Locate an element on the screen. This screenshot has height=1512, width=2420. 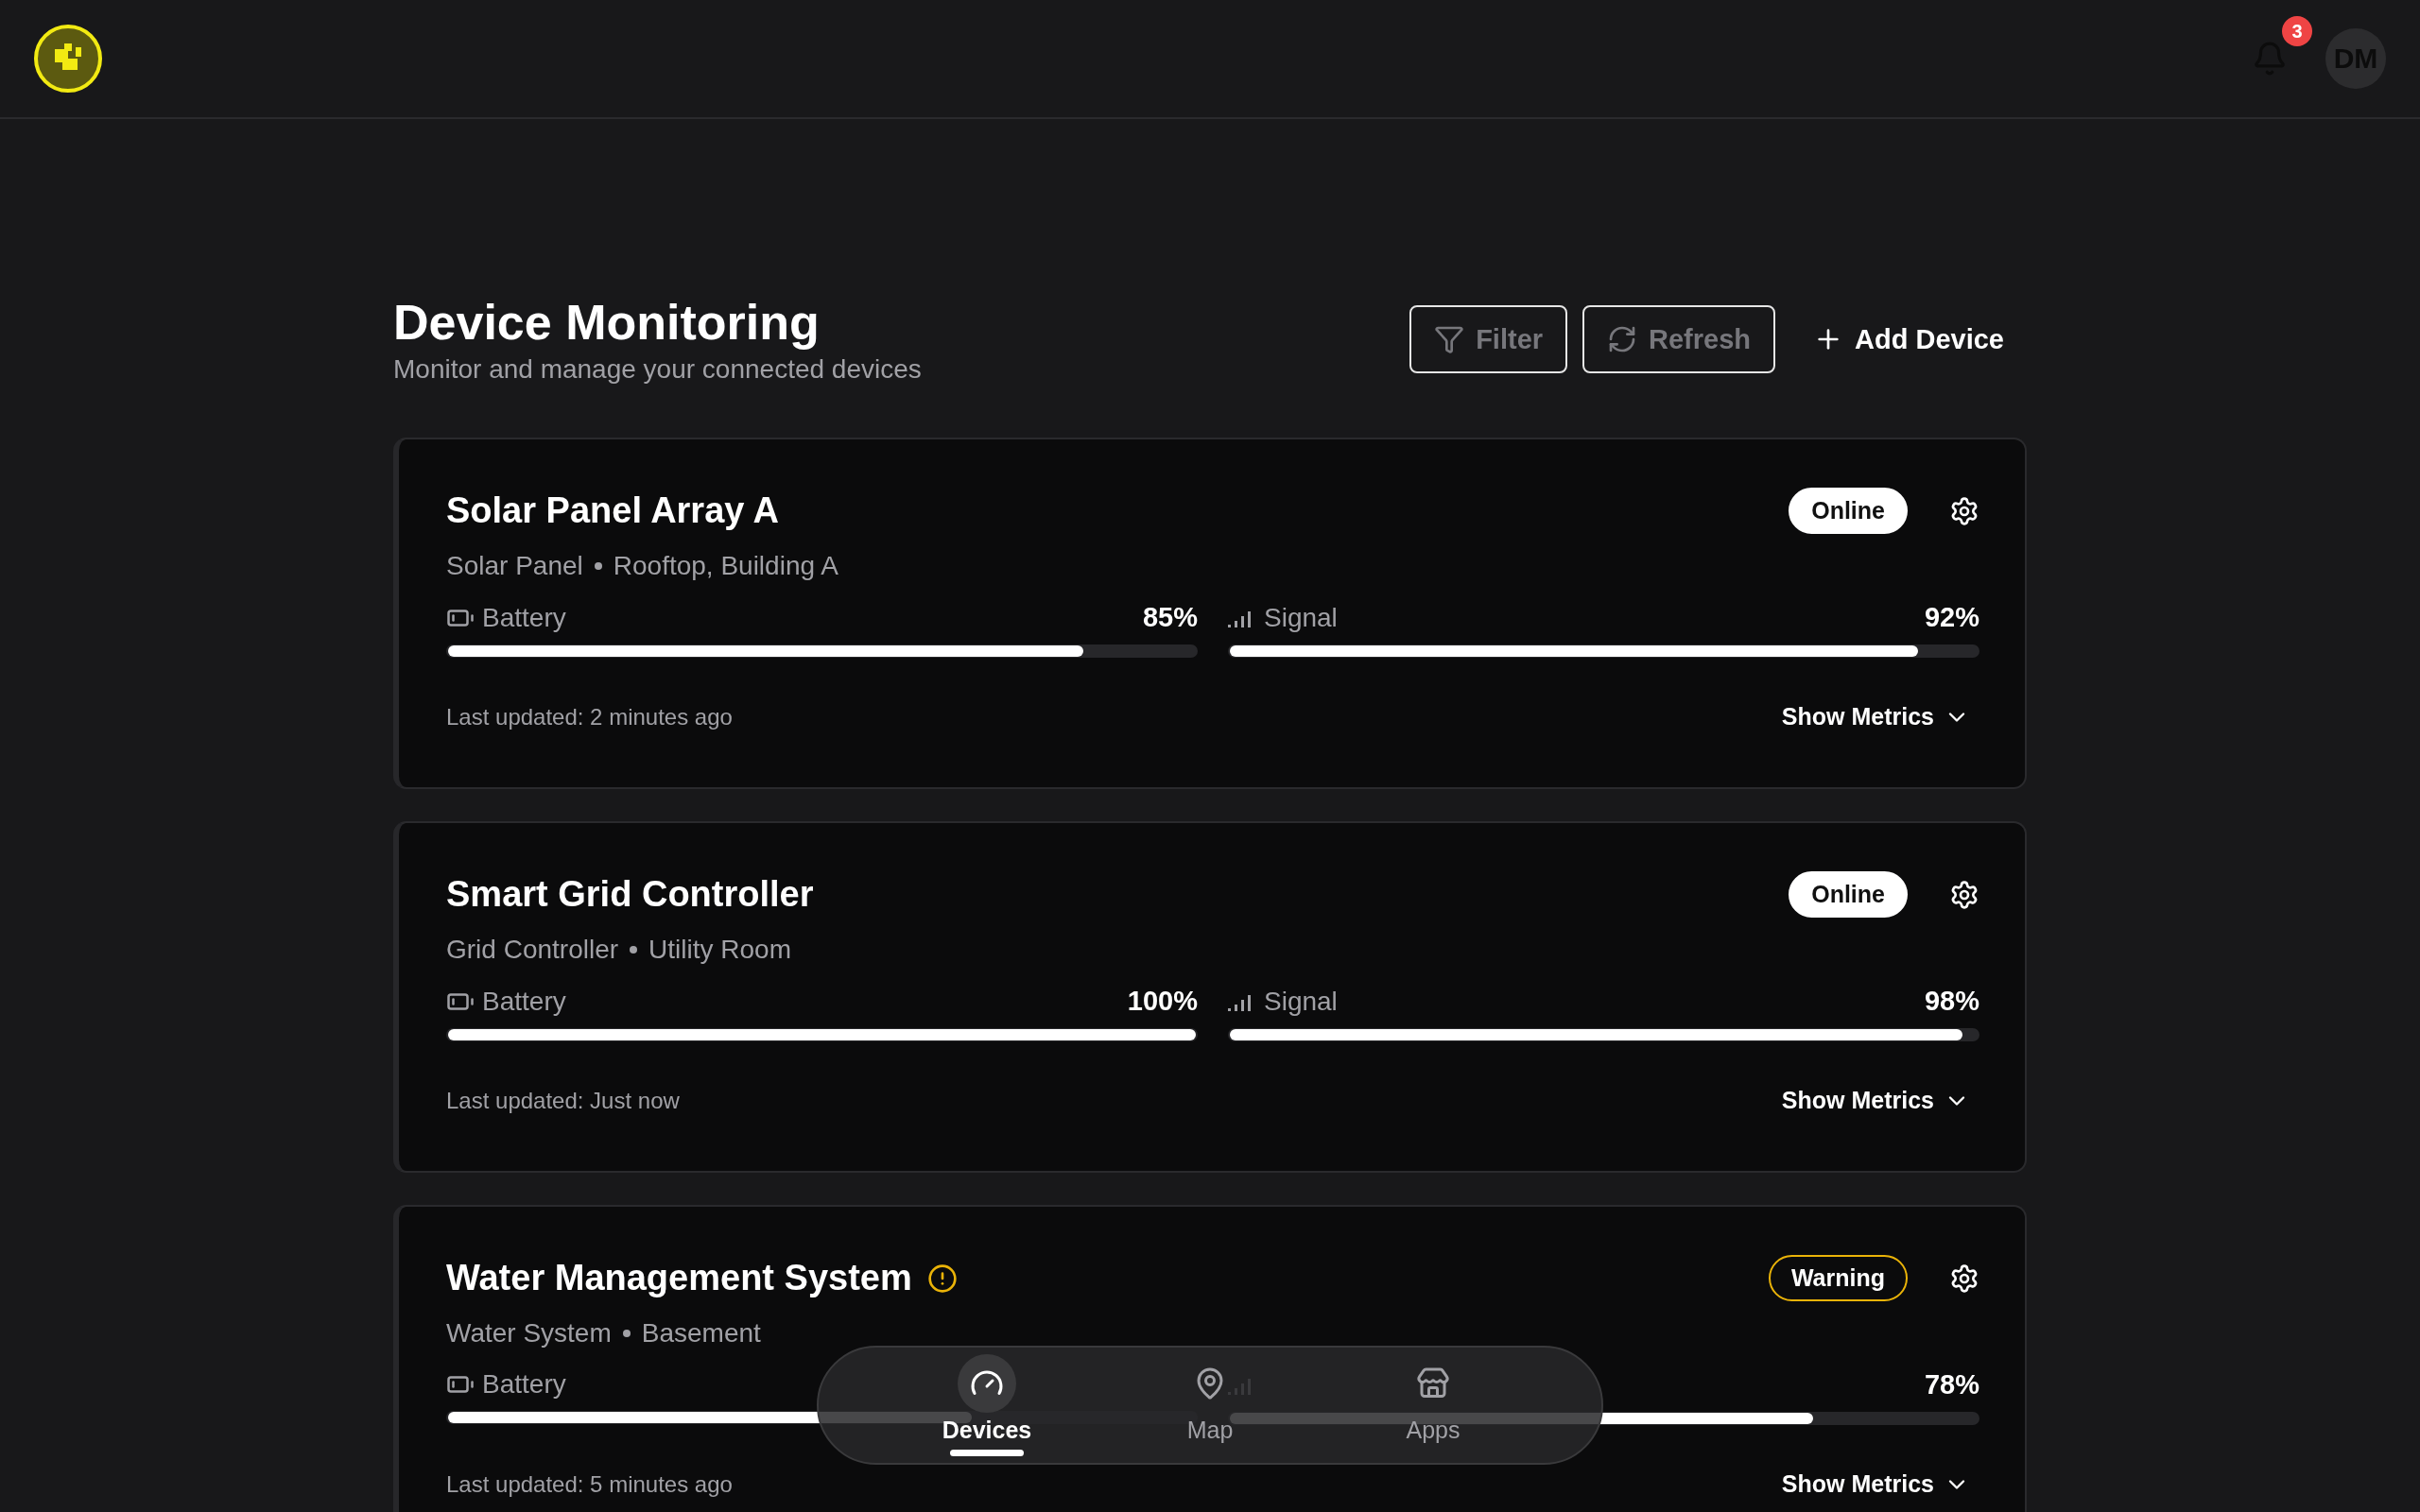
page-subtitle: Monitor and manage your connected devices is located at coordinates (657, 369).